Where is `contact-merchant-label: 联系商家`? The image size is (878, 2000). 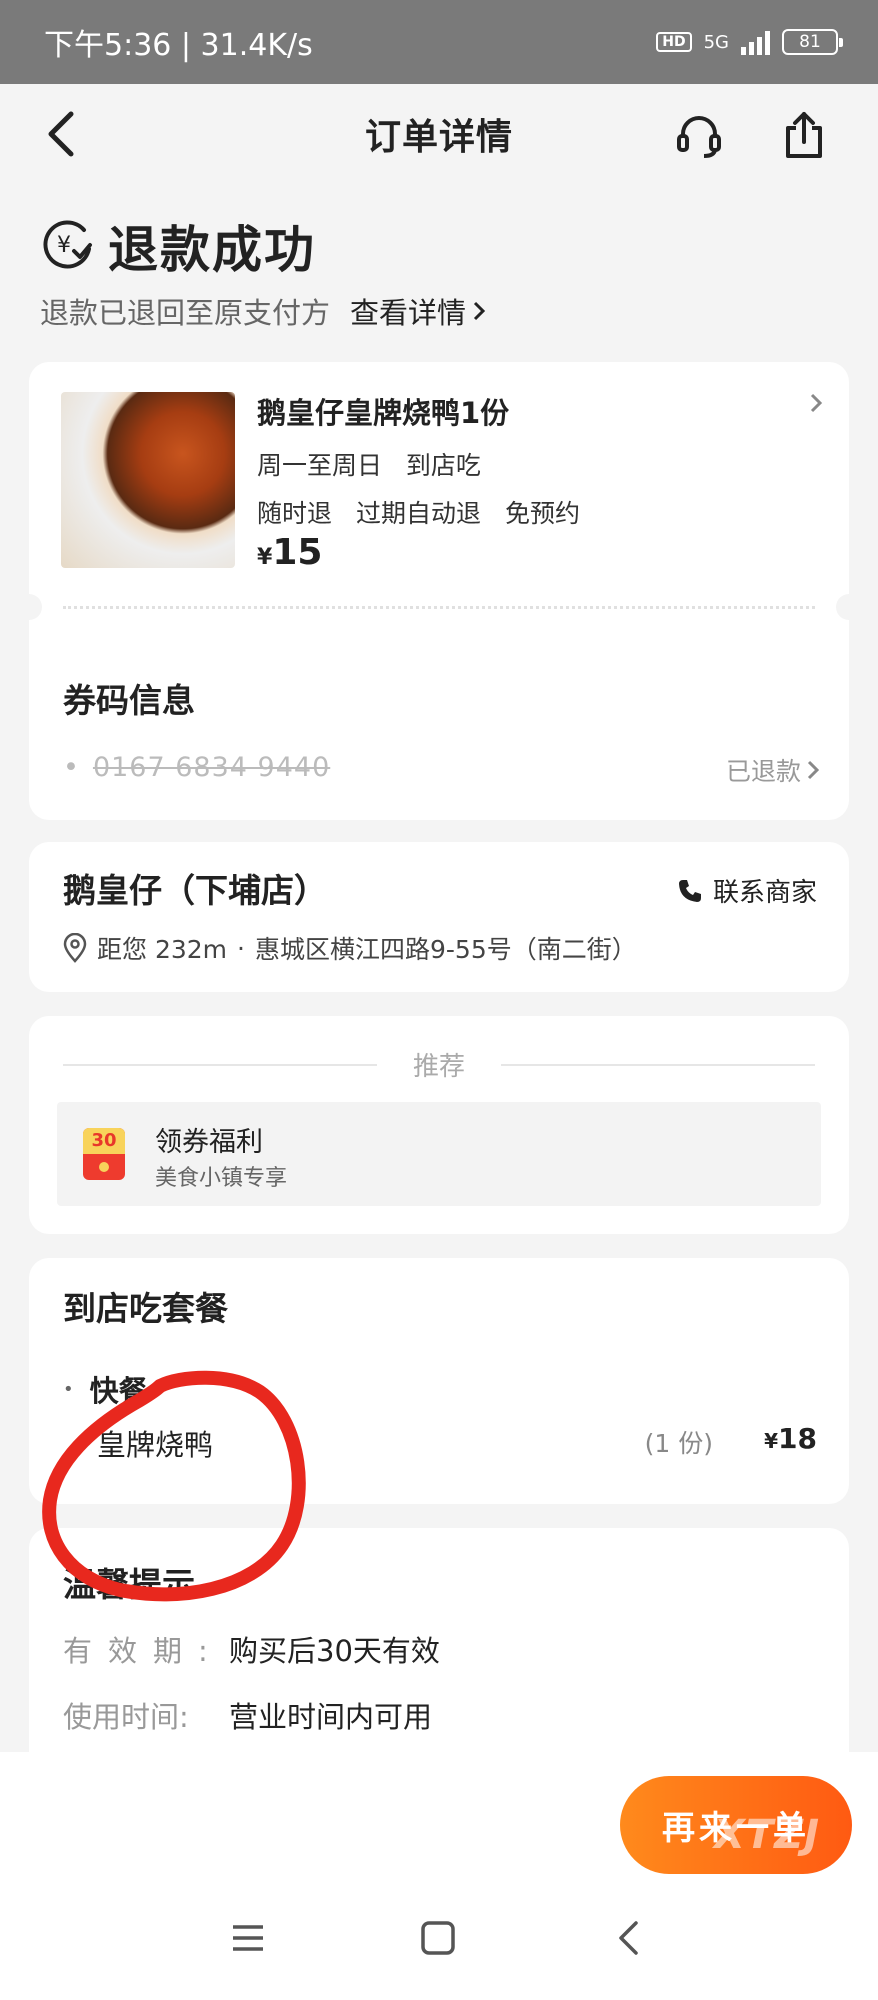 contact-merchant-label: 联系商家 is located at coordinates (764, 893).